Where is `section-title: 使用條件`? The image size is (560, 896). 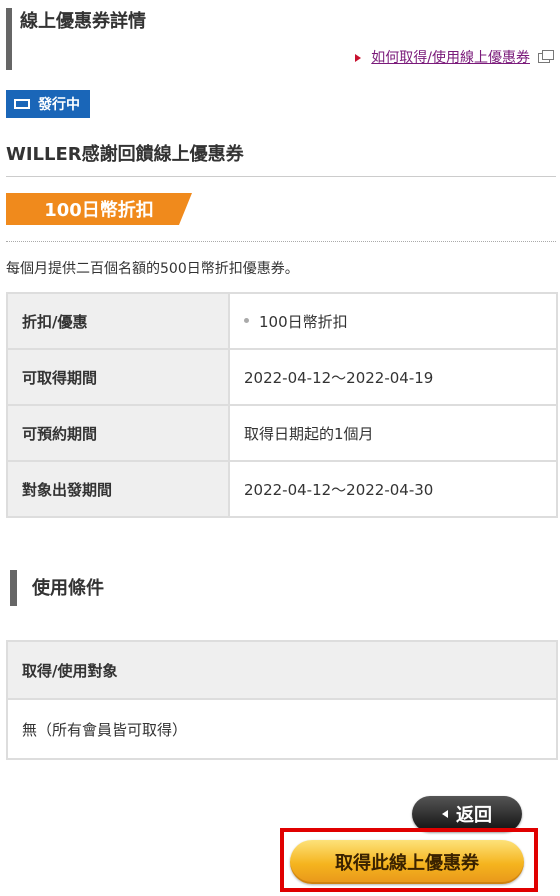 section-title: 使用條件 is located at coordinates (68, 588).